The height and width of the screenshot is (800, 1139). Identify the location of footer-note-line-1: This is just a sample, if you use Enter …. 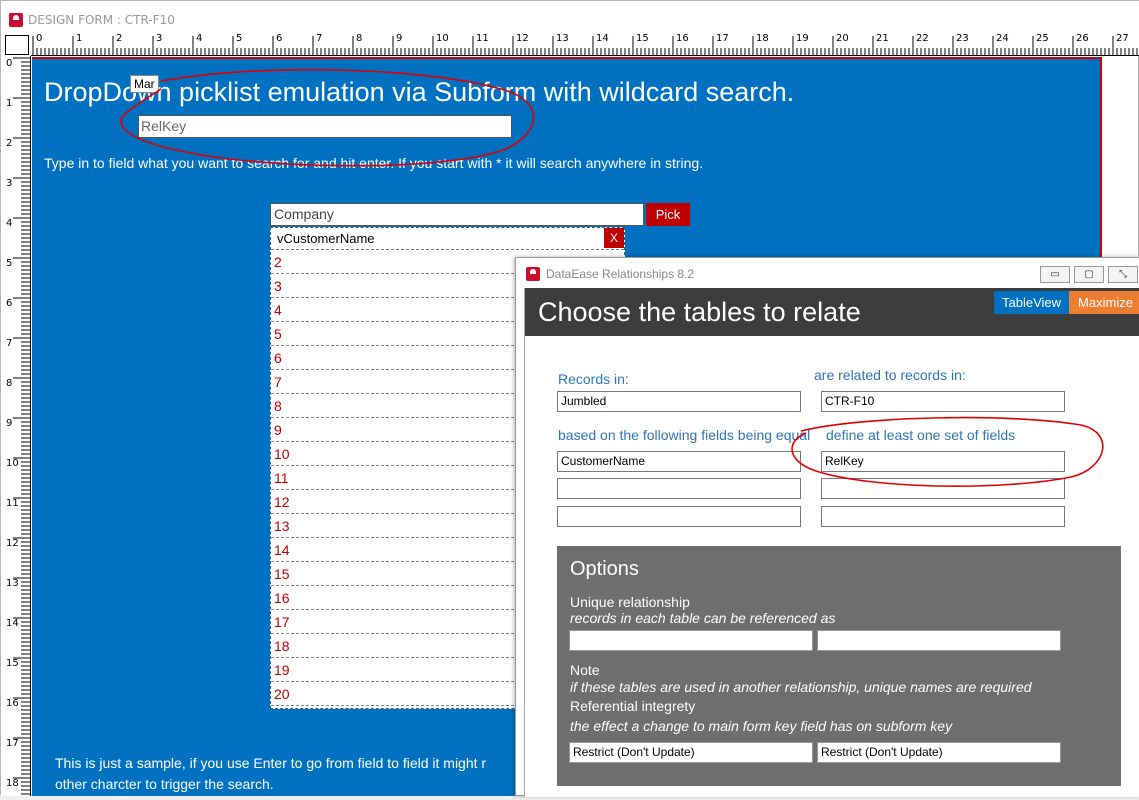
(271, 763).